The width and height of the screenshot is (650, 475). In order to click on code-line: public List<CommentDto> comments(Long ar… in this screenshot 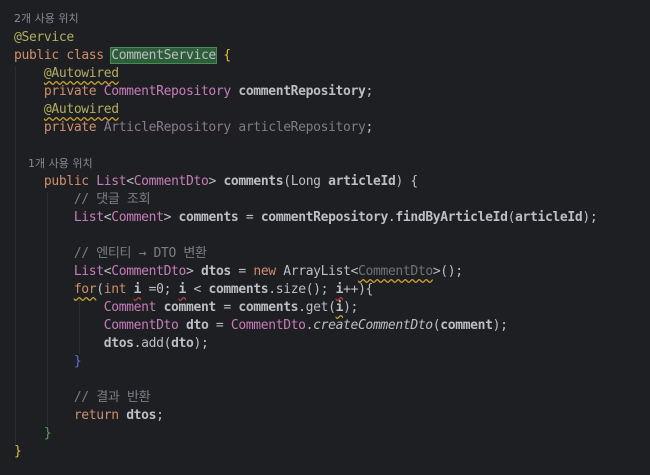, I will do `click(216, 182)`.